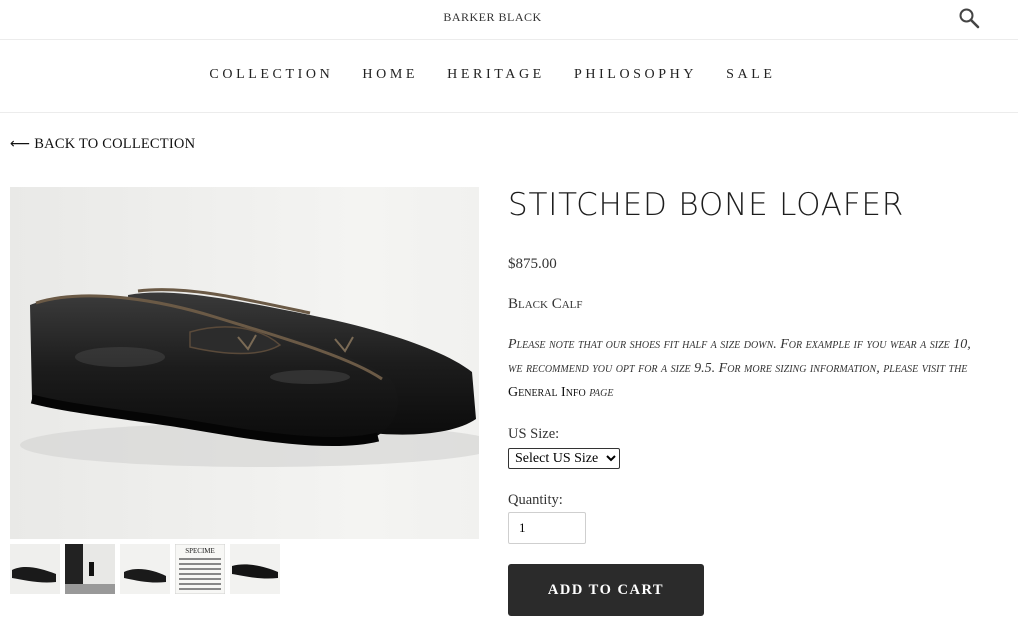  I want to click on back-to-collection-link: ⟵ BACK TO COLLECTION, so click(102, 144).